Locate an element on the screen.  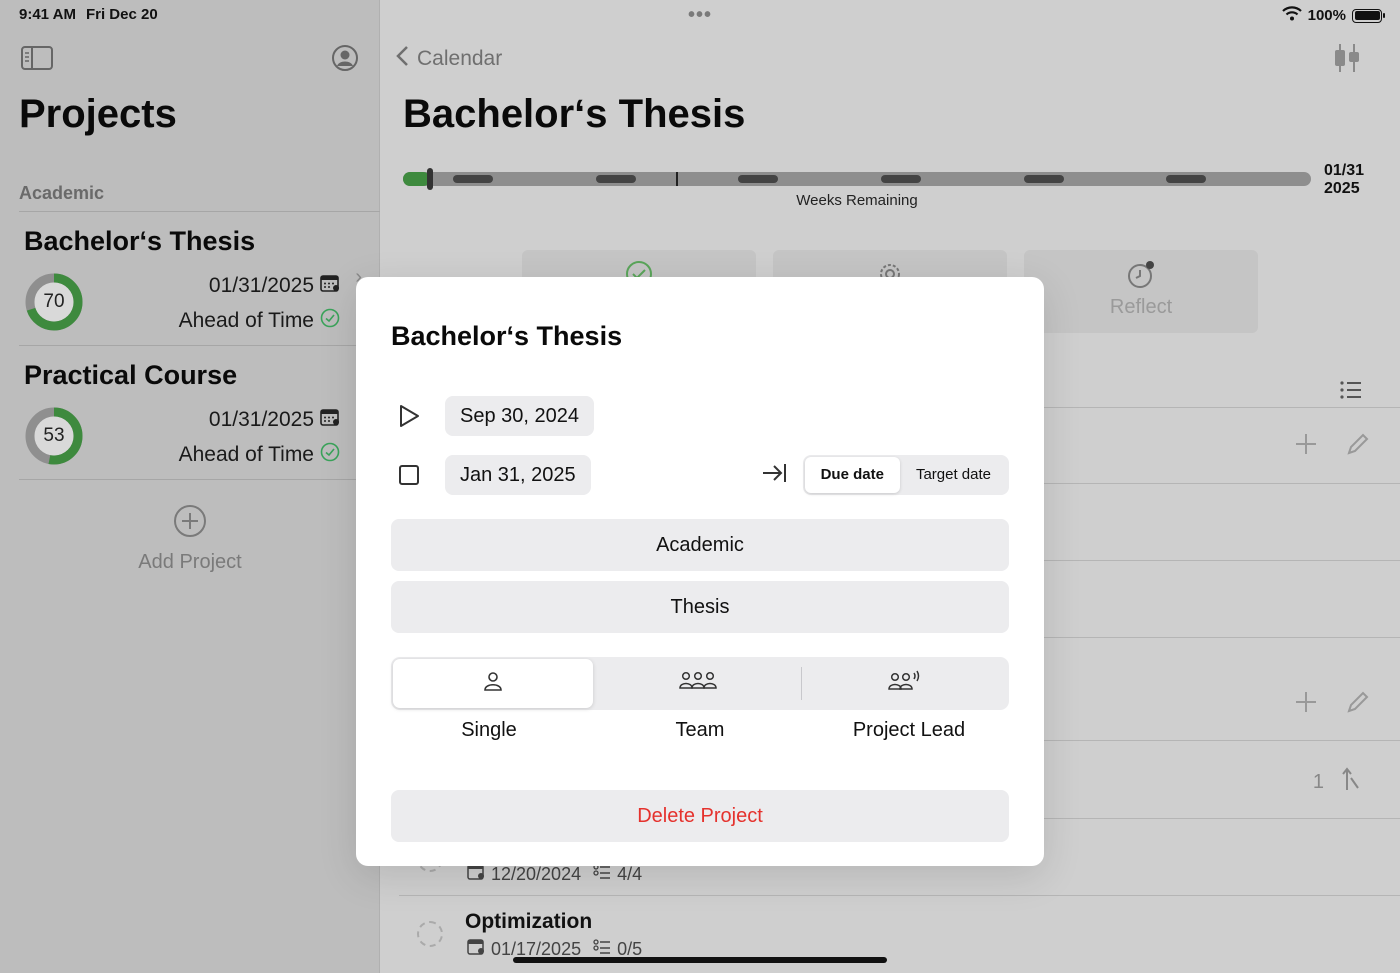
person-icon is located at coordinates (493, 683).